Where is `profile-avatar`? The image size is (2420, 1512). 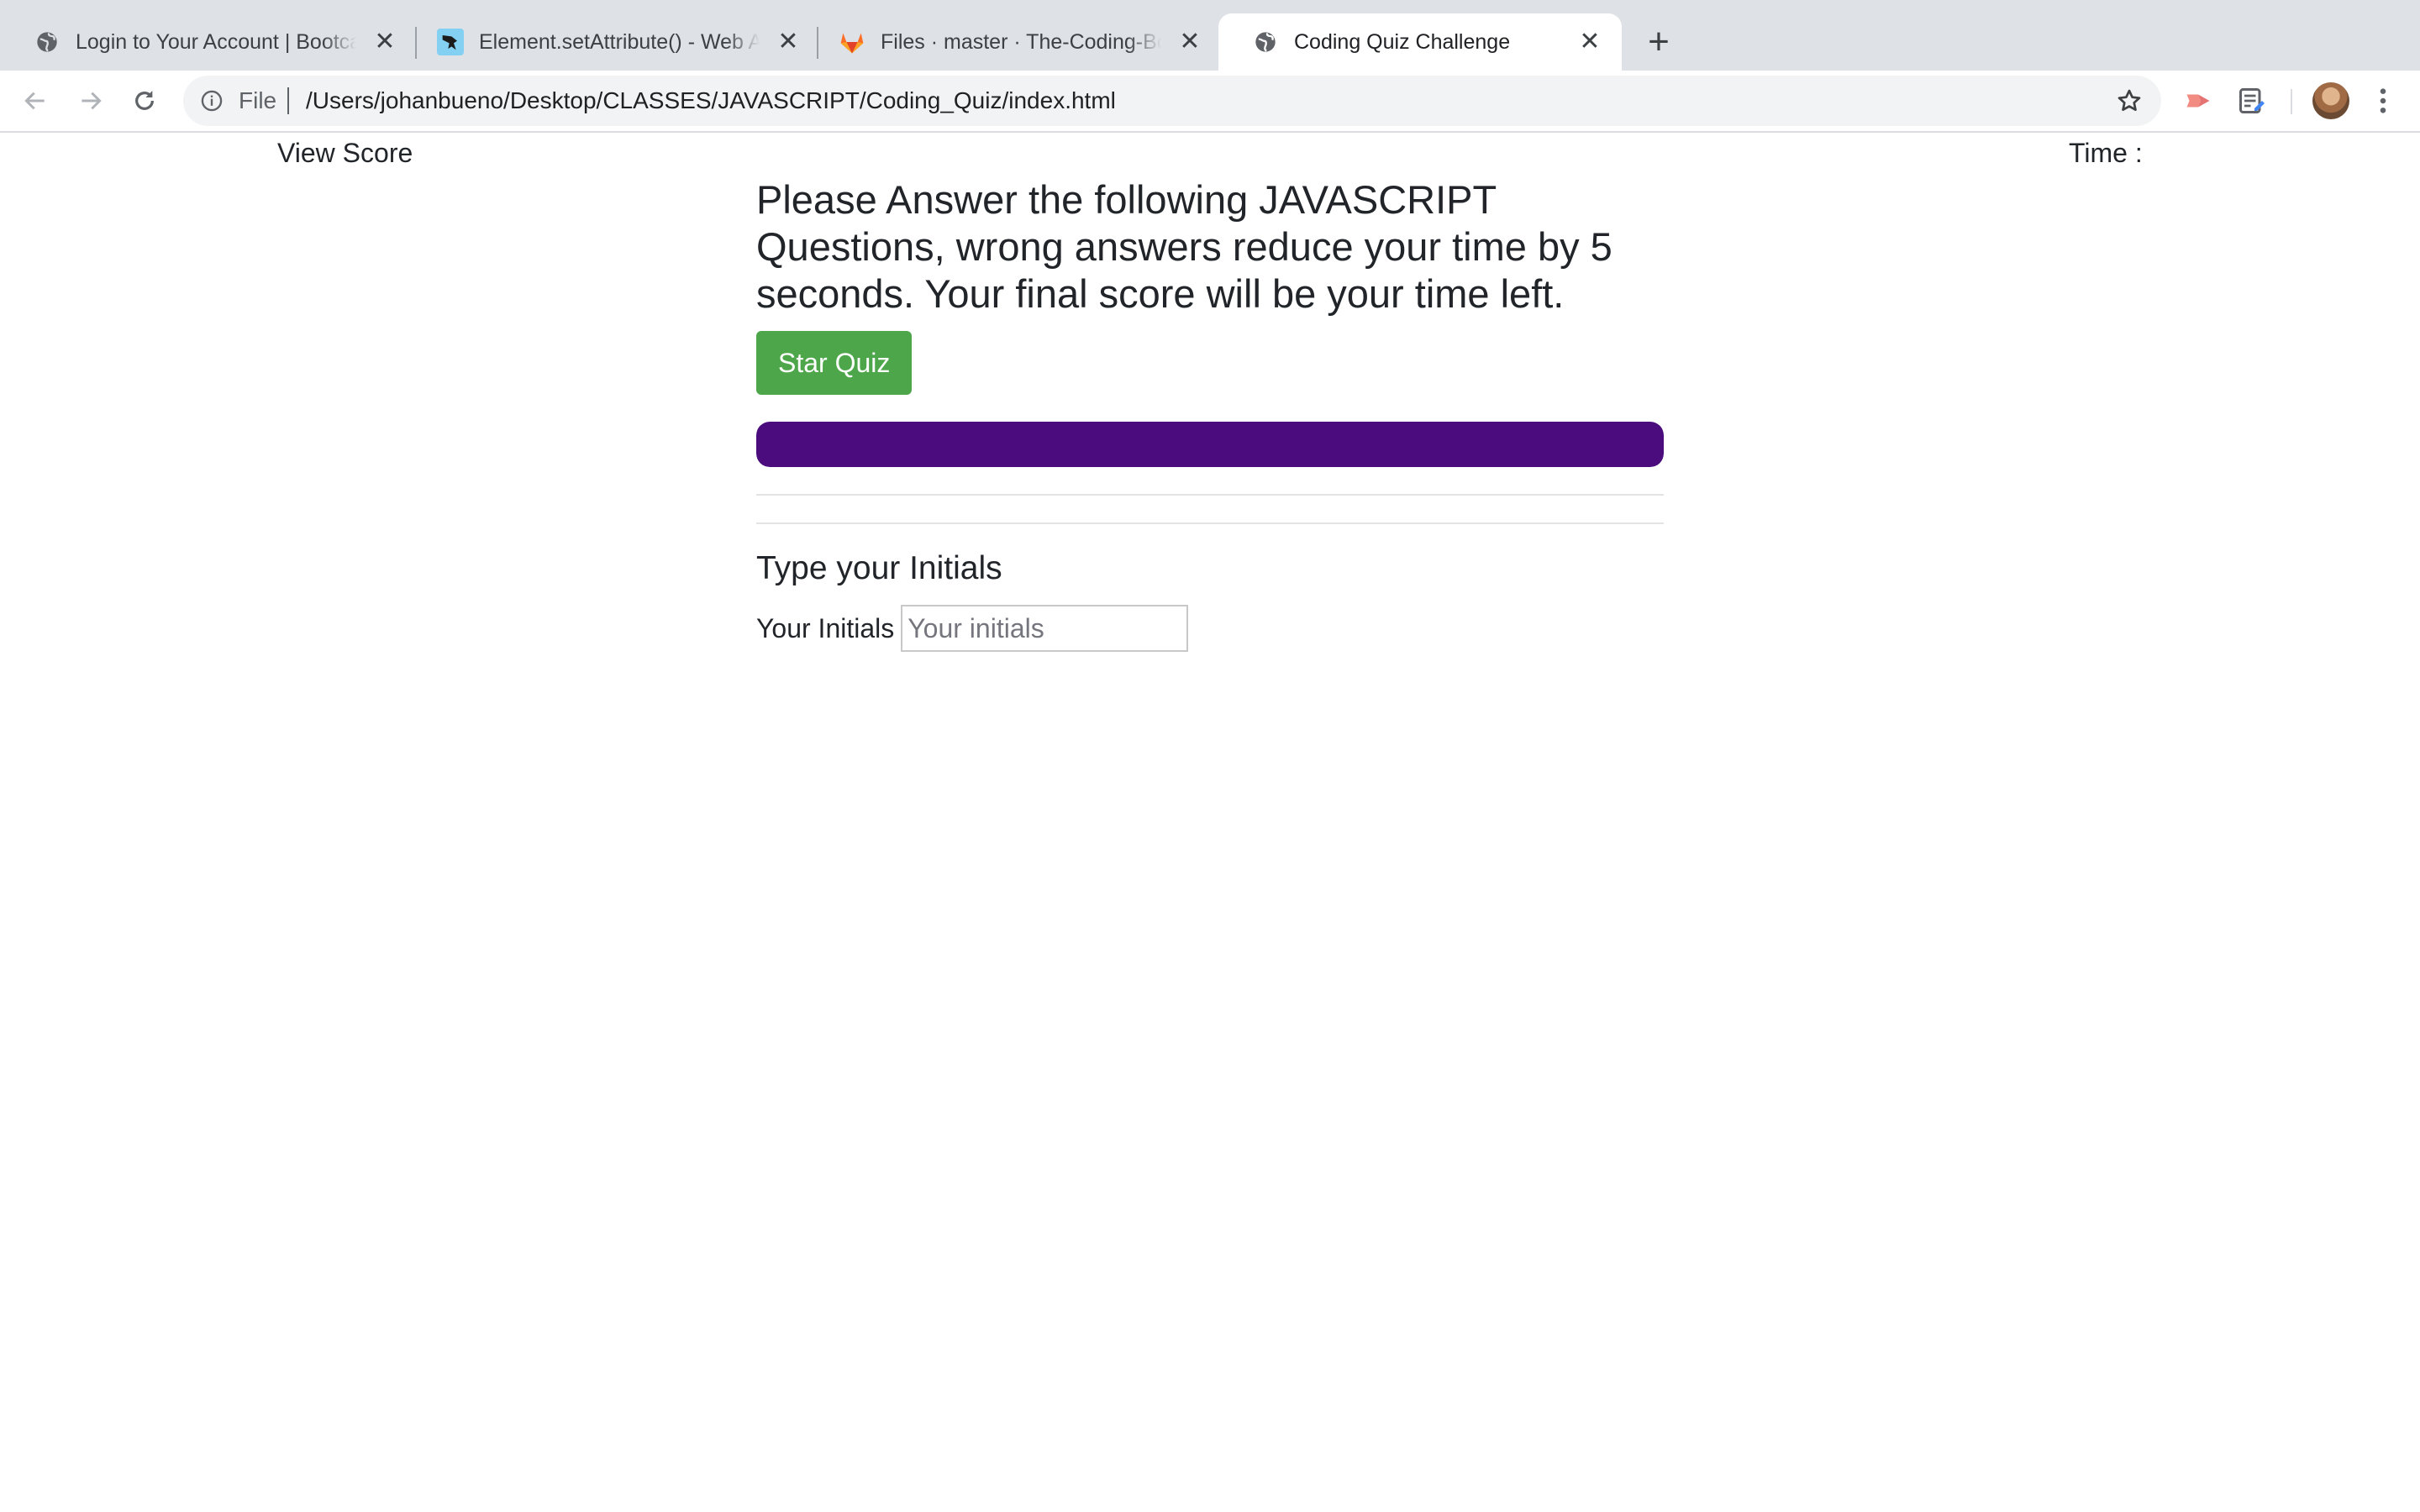
profile-avatar is located at coordinates (2330, 100).